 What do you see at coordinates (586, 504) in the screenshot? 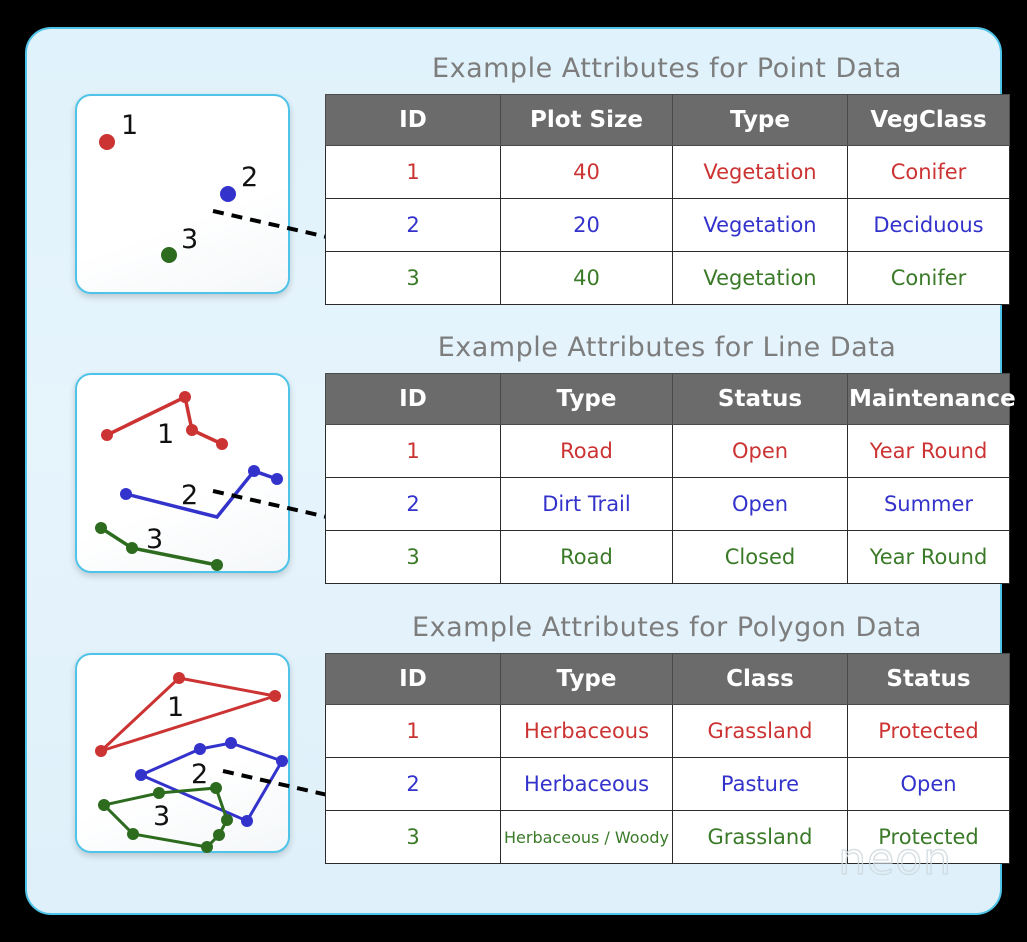
I see `cell-type: Dirt Trail` at bounding box center [586, 504].